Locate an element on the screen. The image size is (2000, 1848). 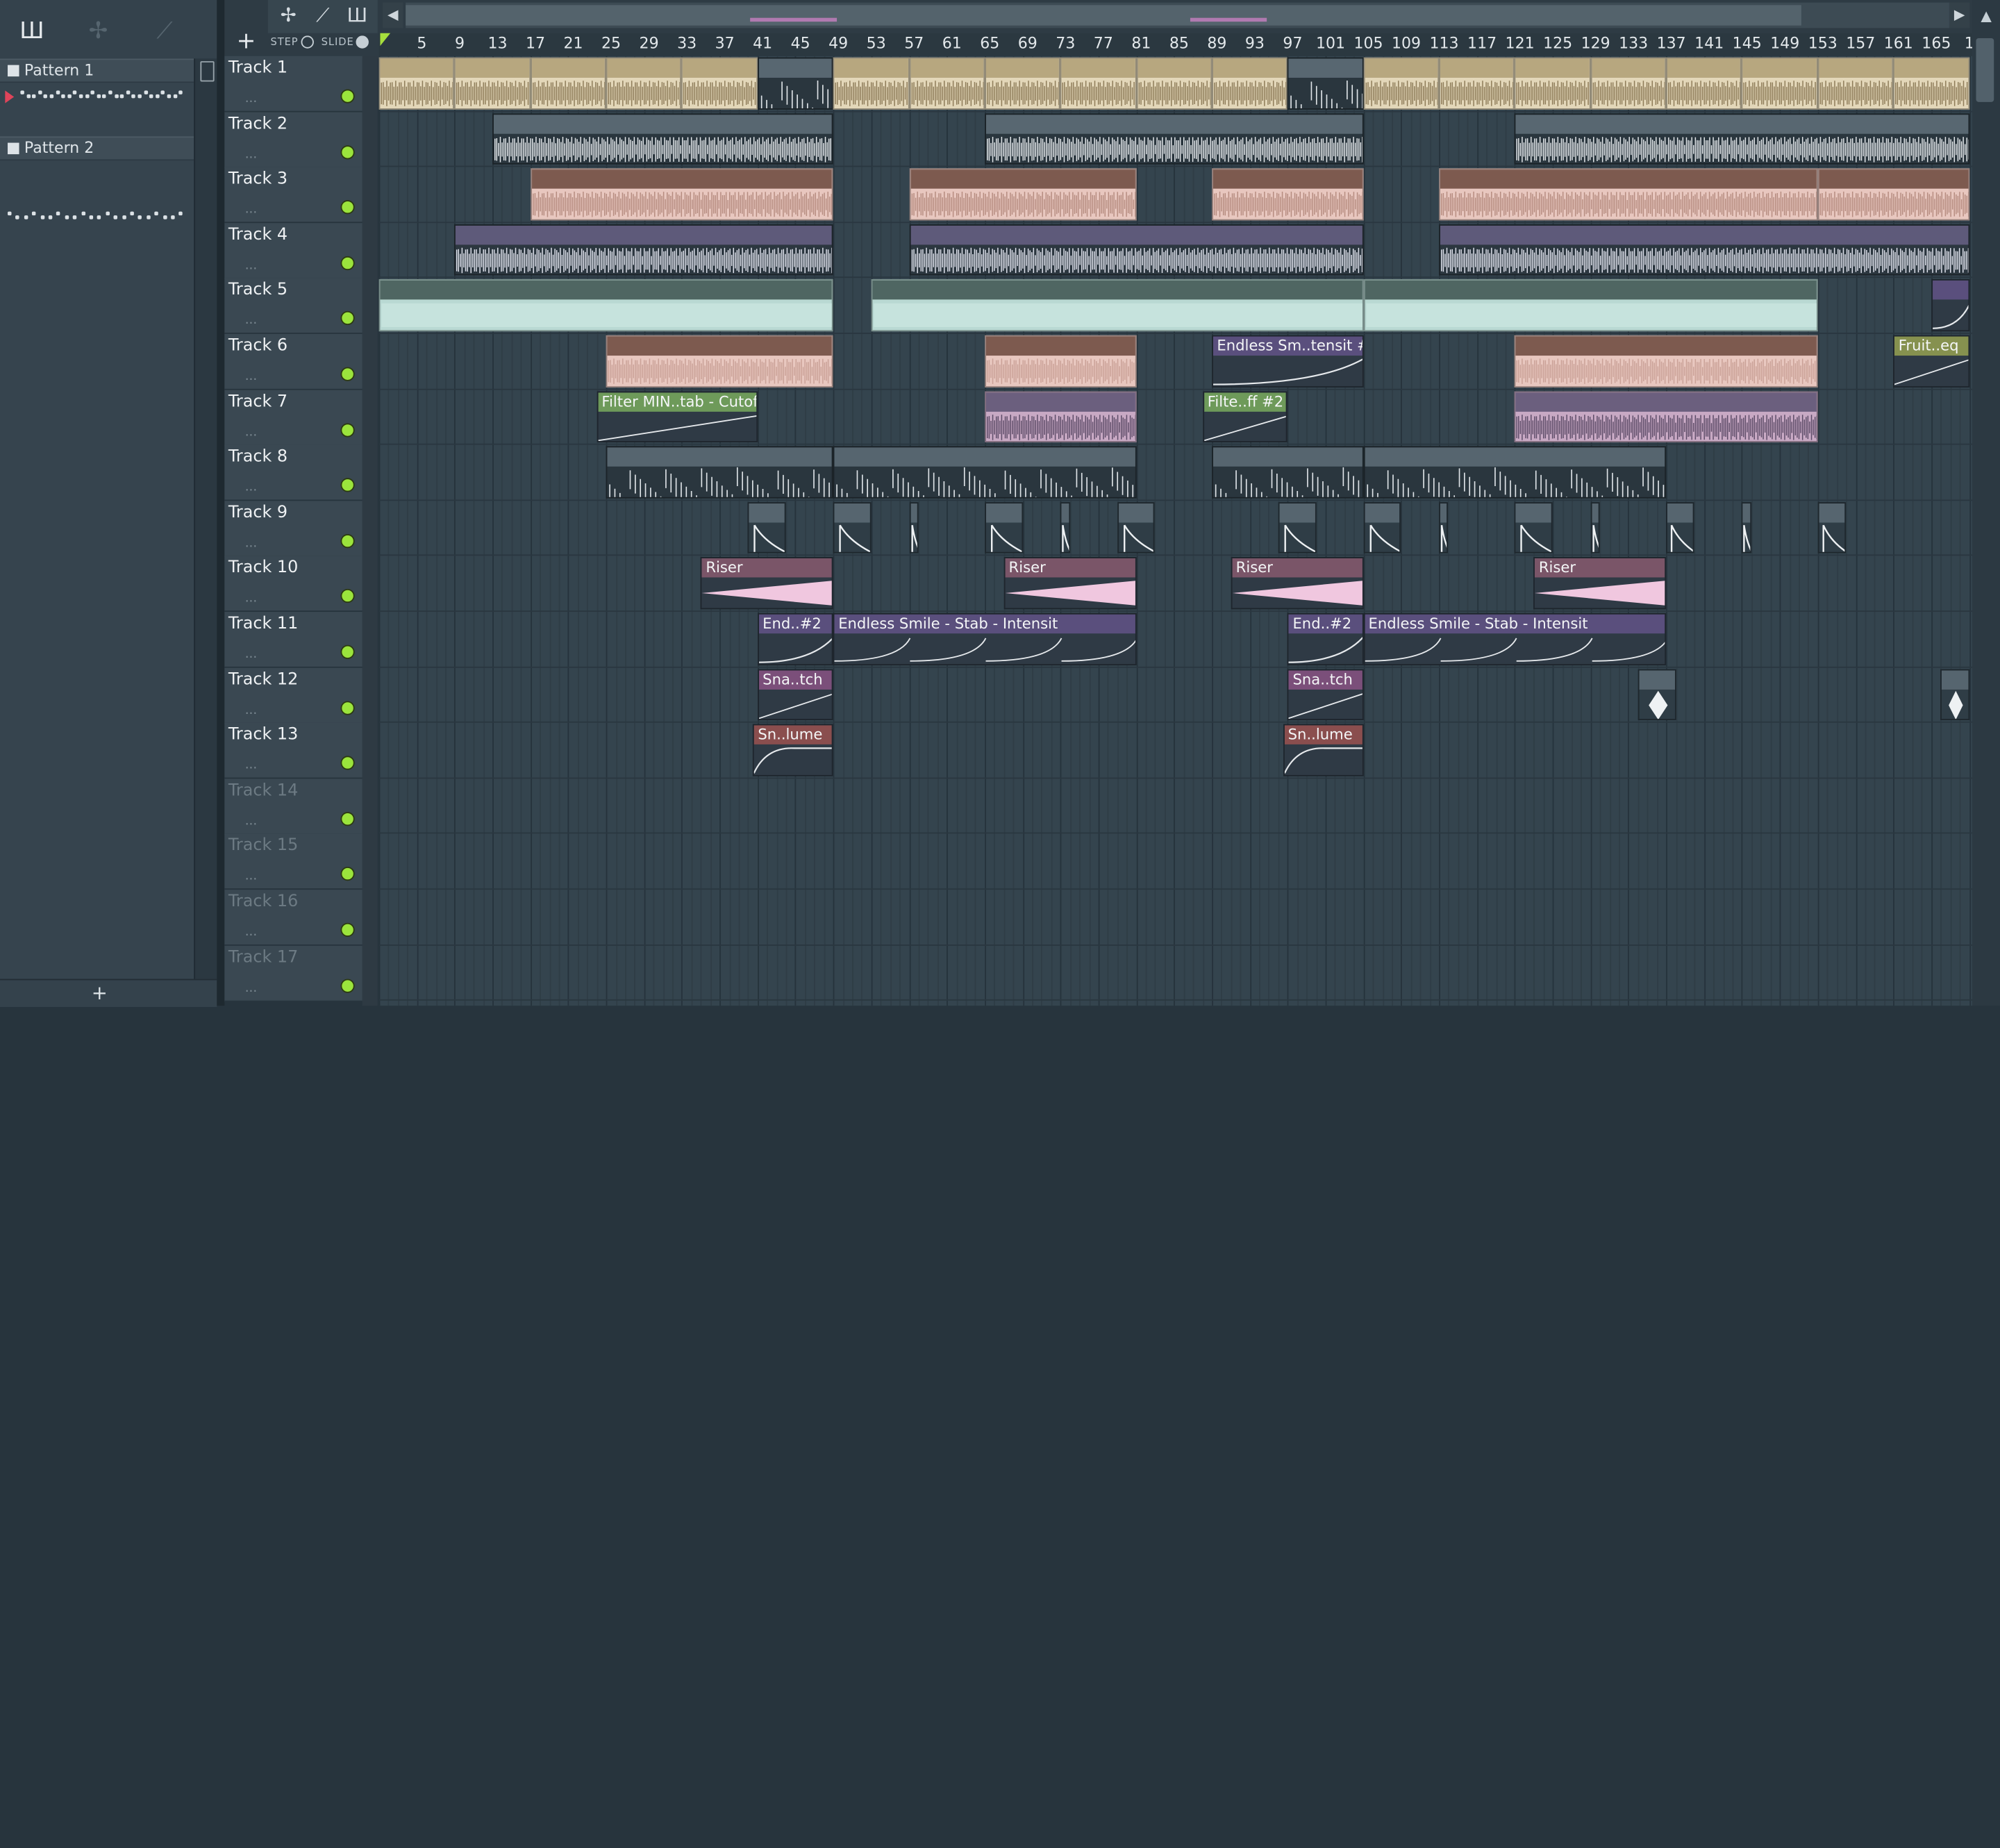
add-pattern-button: + is located at coordinates (100, 993).